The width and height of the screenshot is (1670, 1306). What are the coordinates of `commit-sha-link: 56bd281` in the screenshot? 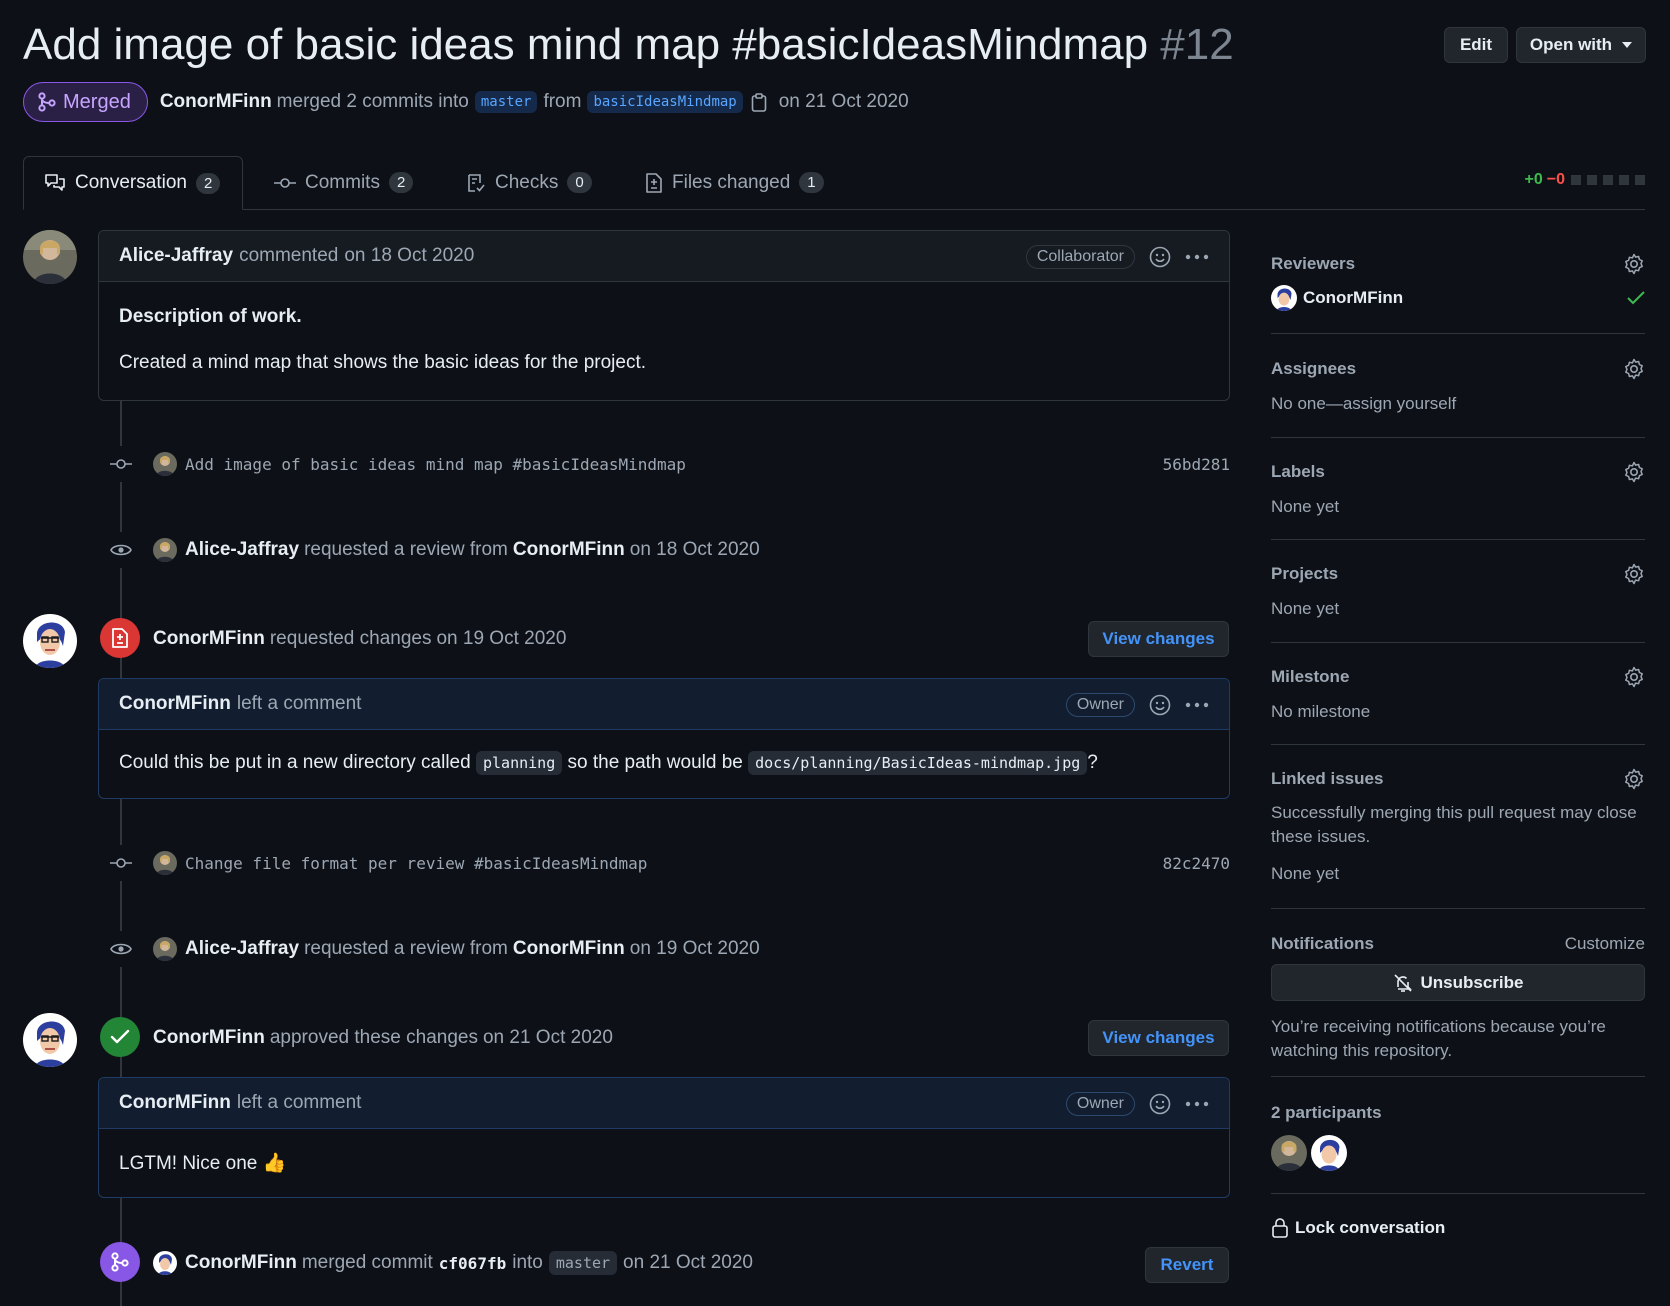 It's located at (1196, 464).